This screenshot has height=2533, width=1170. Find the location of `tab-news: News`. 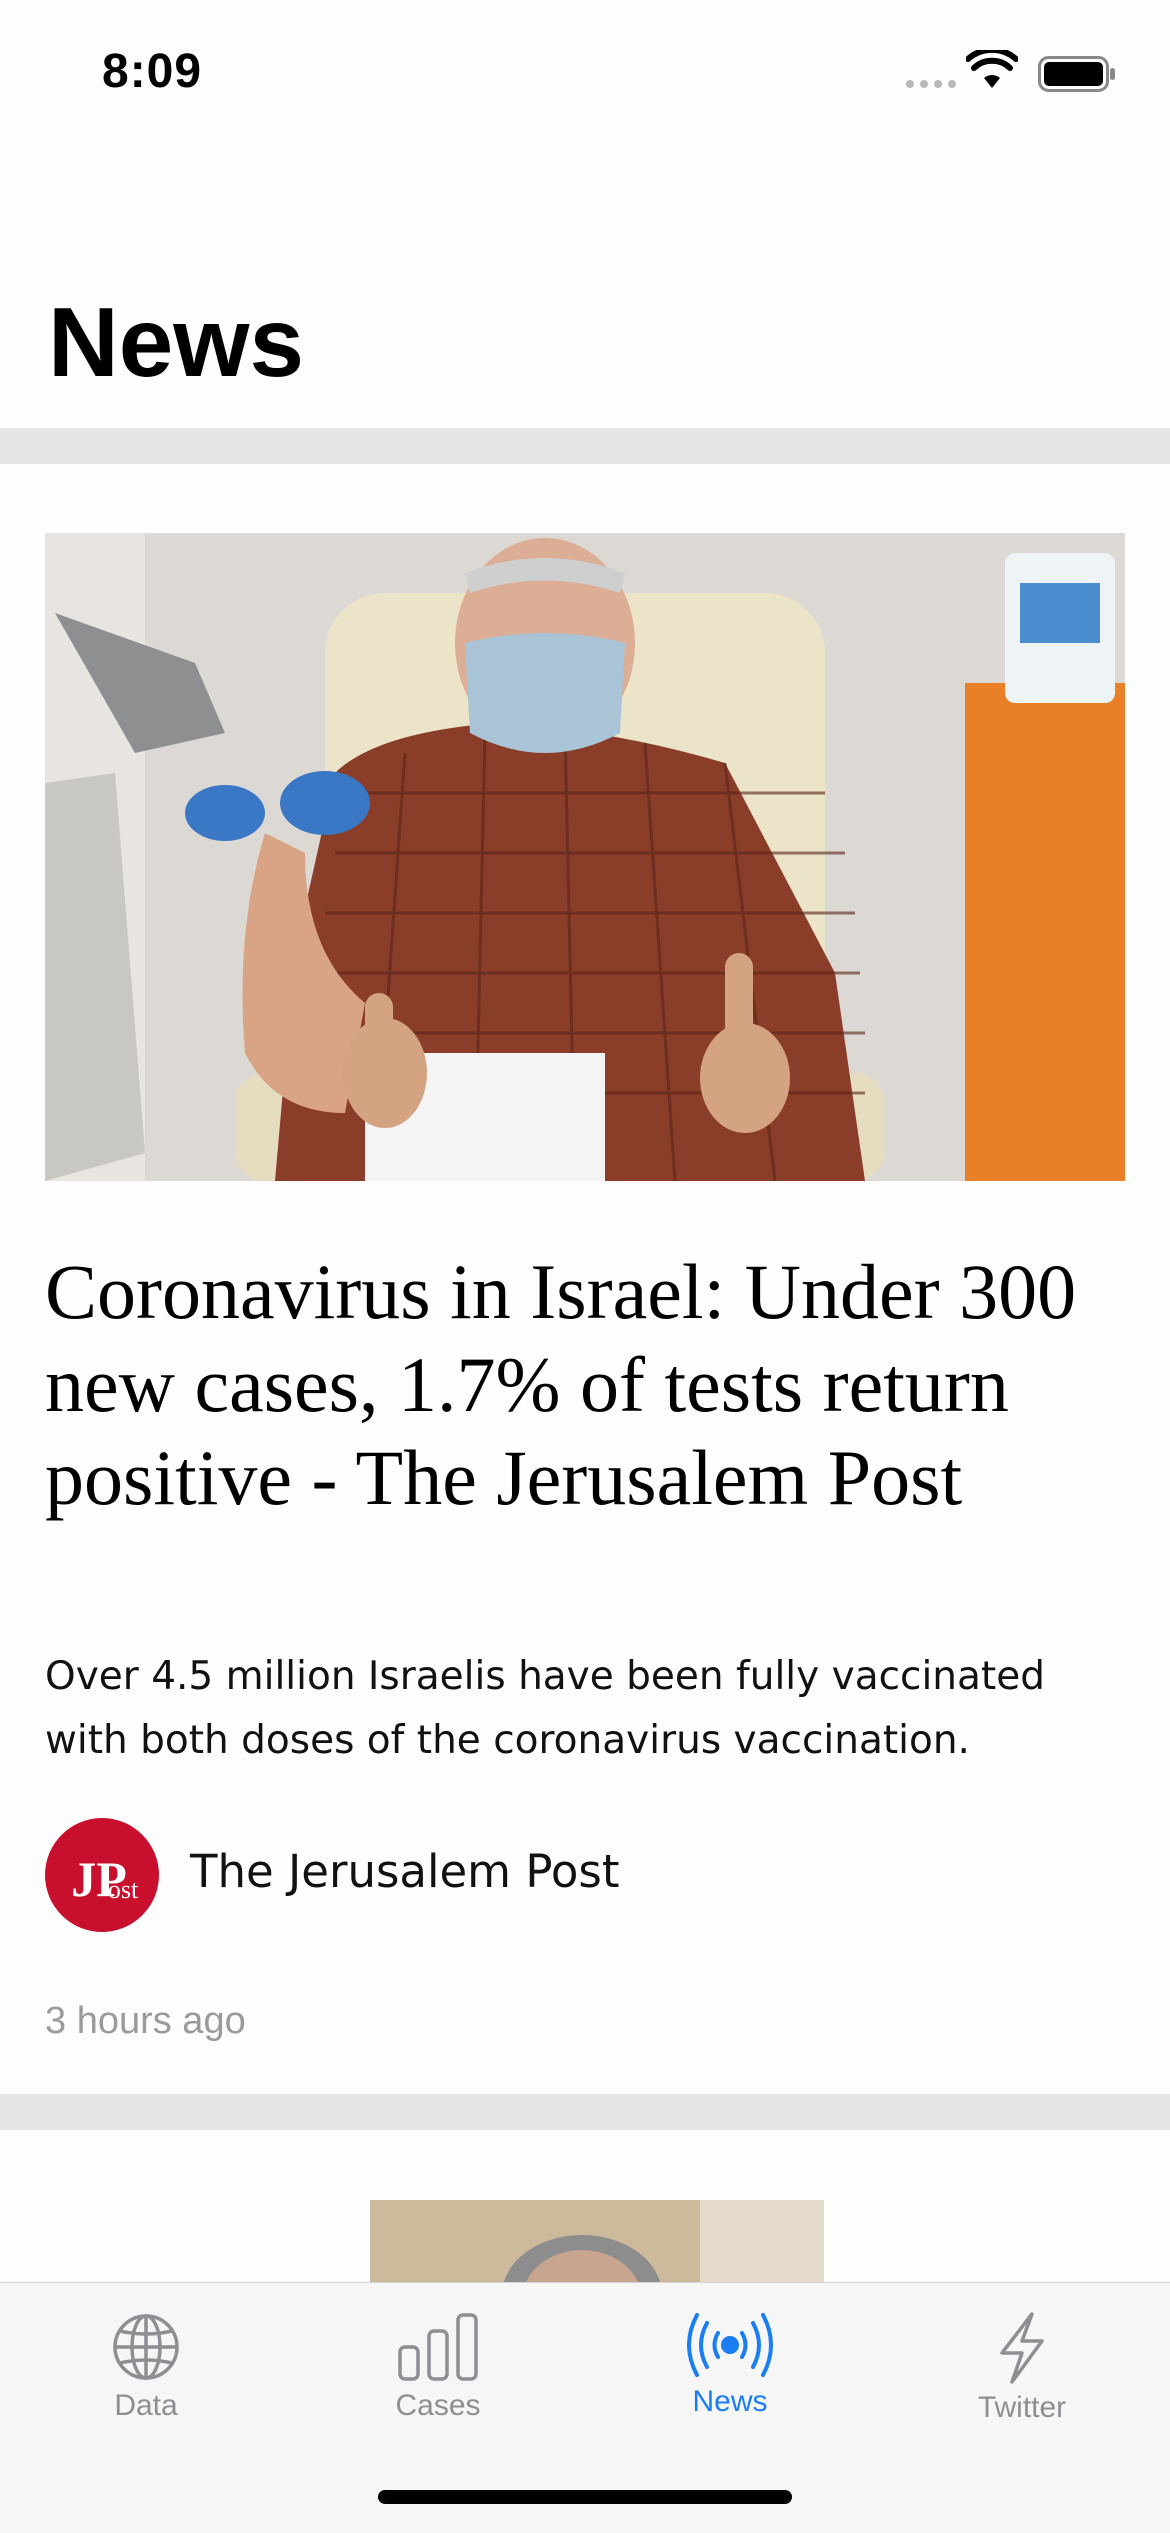

tab-news: News is located at coordinates (730, 2363).